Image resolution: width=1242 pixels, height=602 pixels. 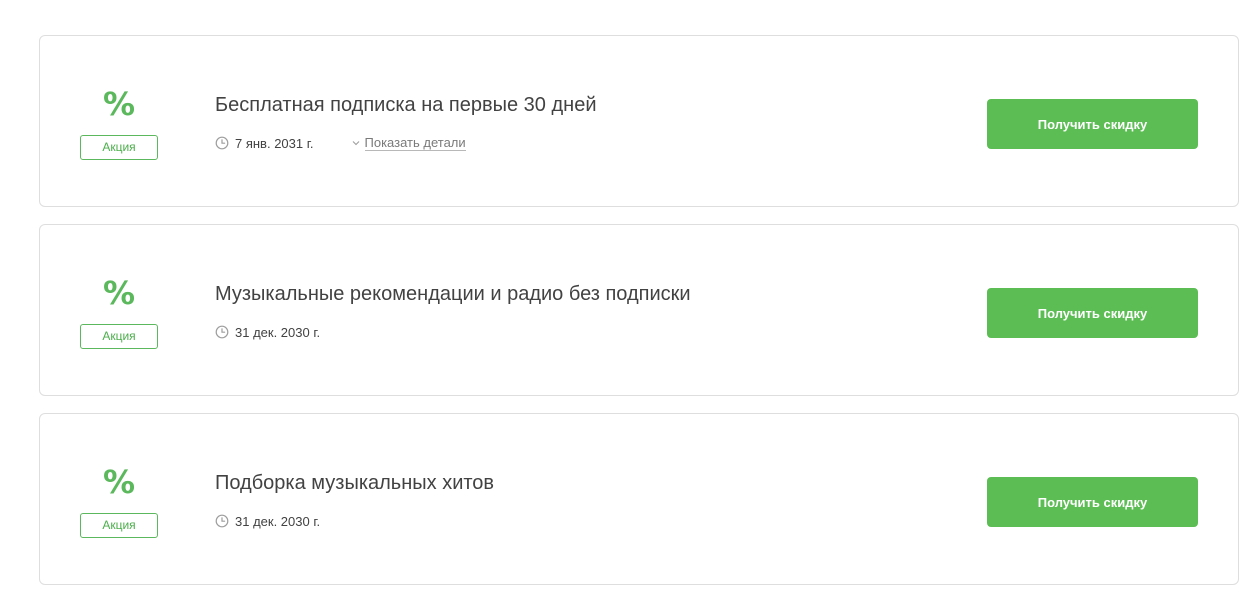 What do you see at coordinates (355, 483) in the screenshot?
I see `offer-title: Подборка музыкальных хитов` at bounding box center [355, 483].